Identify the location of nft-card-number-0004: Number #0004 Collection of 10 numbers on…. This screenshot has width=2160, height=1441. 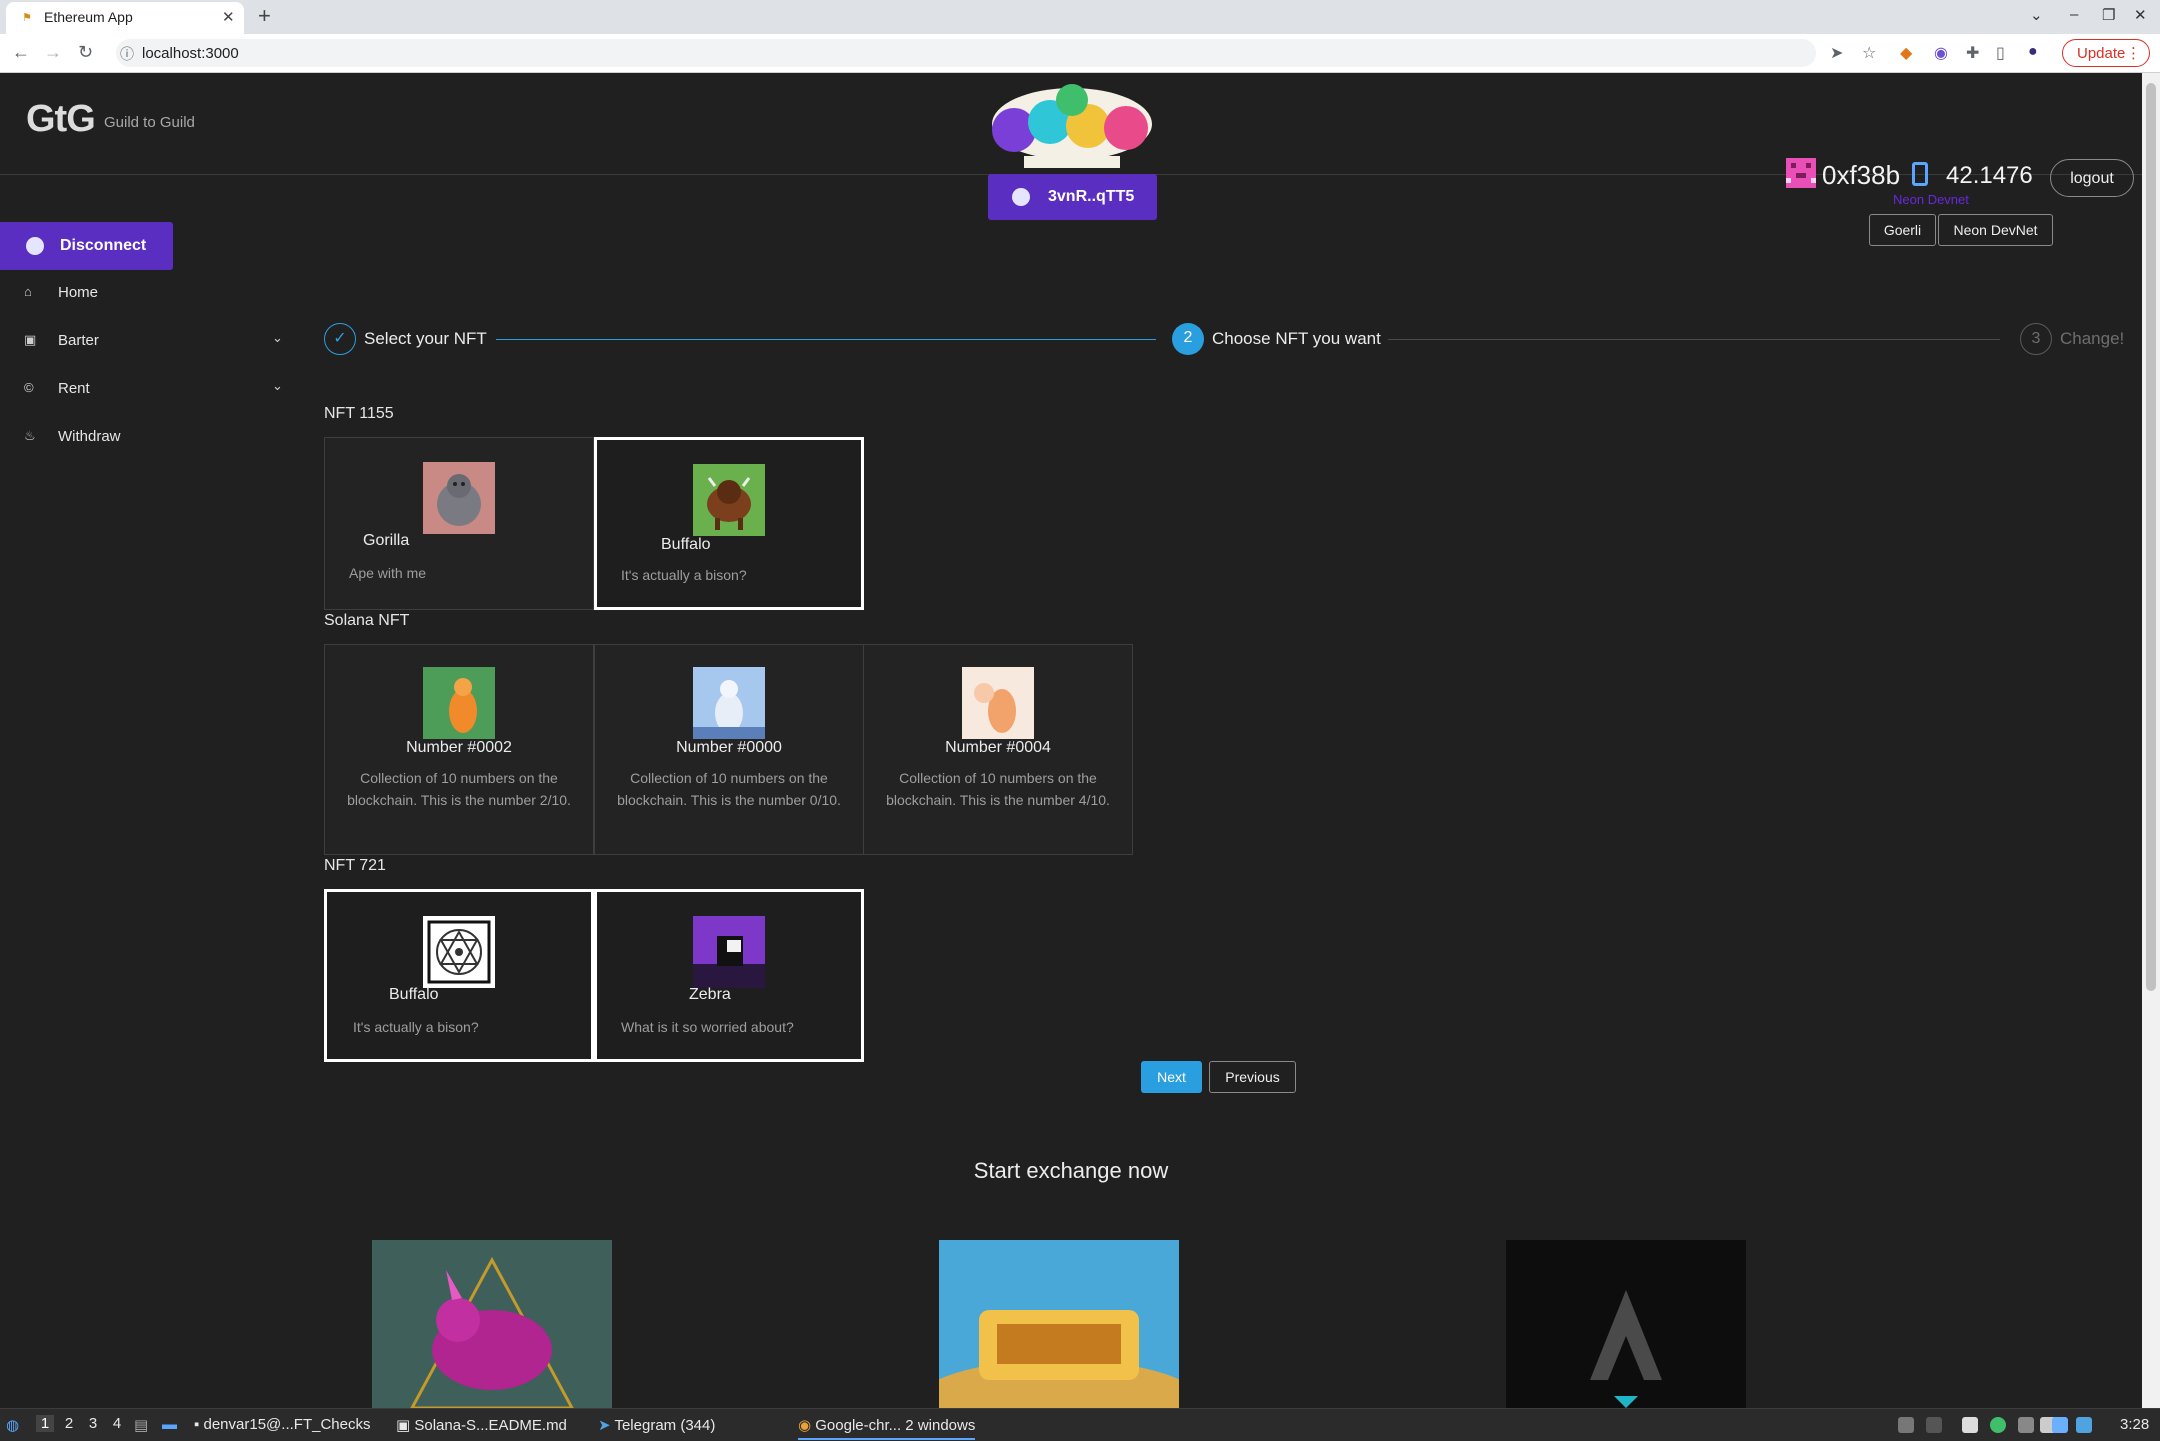
(998, 749).